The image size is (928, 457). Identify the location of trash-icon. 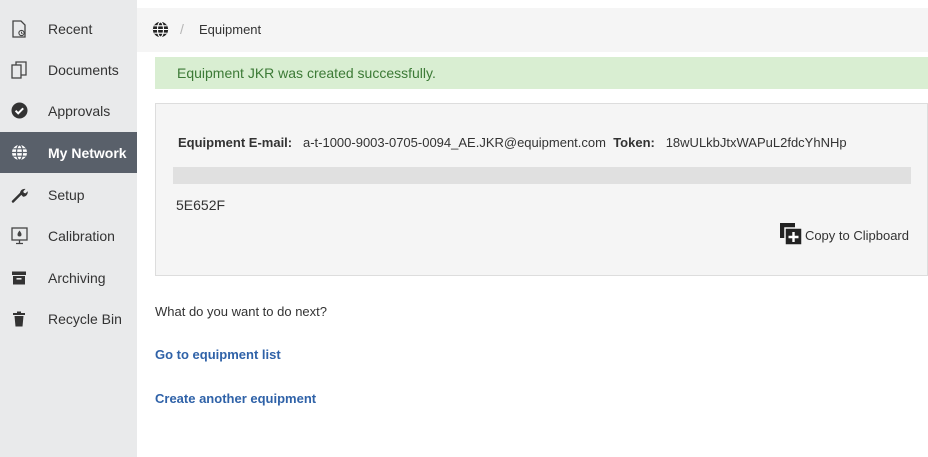
(19, 319).